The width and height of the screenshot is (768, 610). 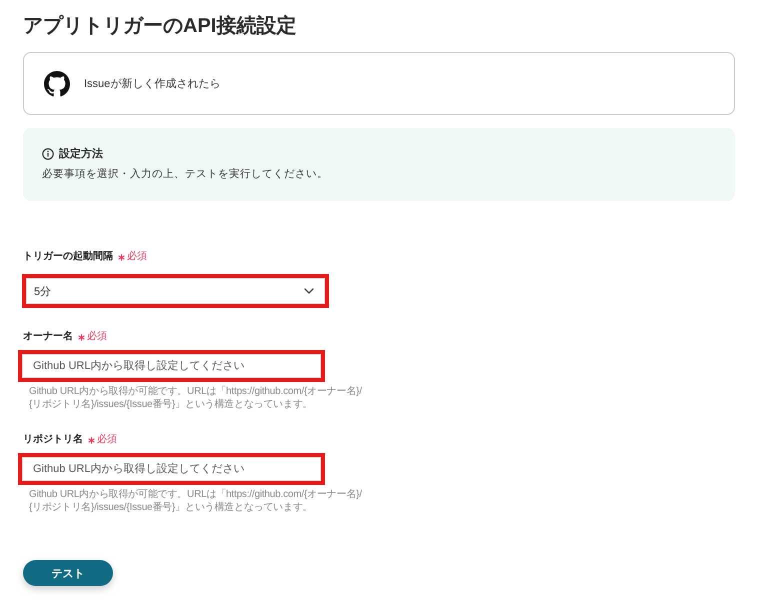 What do you see at coordinates (152, 83) in the screenshot?
I see `trigger-name: Issueが新しく作成されたら` at bounding box center [152, 83].